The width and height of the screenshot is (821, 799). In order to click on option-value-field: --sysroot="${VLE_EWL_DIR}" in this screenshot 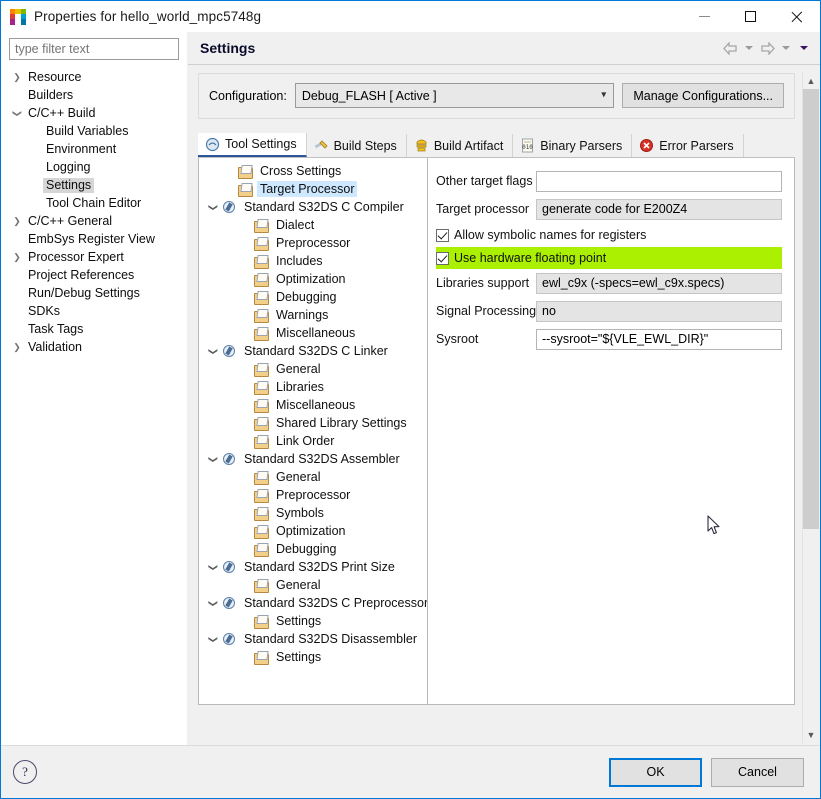, I will do `click(659, 339)`.